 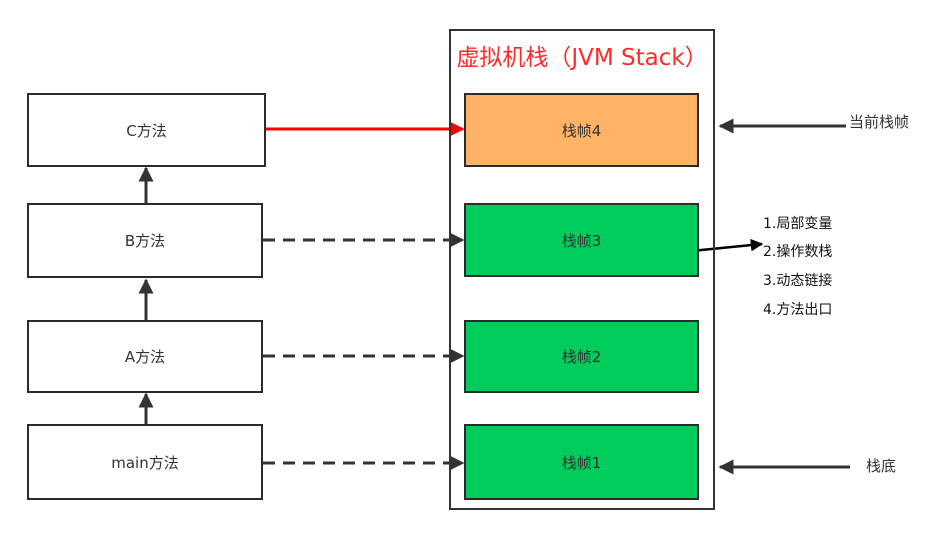 I want to click on method-main: main方法, so click(x=145, y=462).